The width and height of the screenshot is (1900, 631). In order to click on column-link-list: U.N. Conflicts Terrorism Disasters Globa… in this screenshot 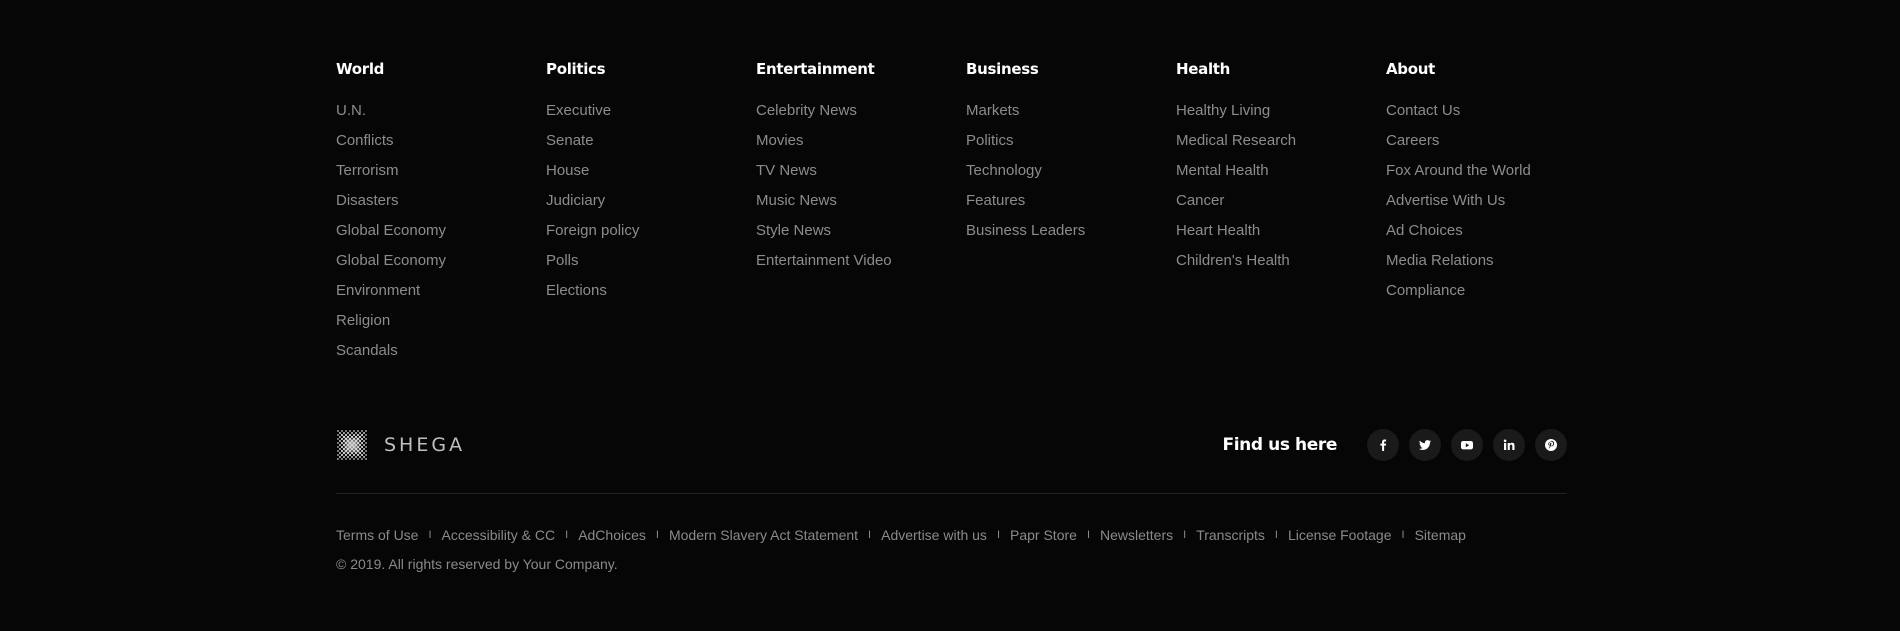, I will do `click(436, 231)`.